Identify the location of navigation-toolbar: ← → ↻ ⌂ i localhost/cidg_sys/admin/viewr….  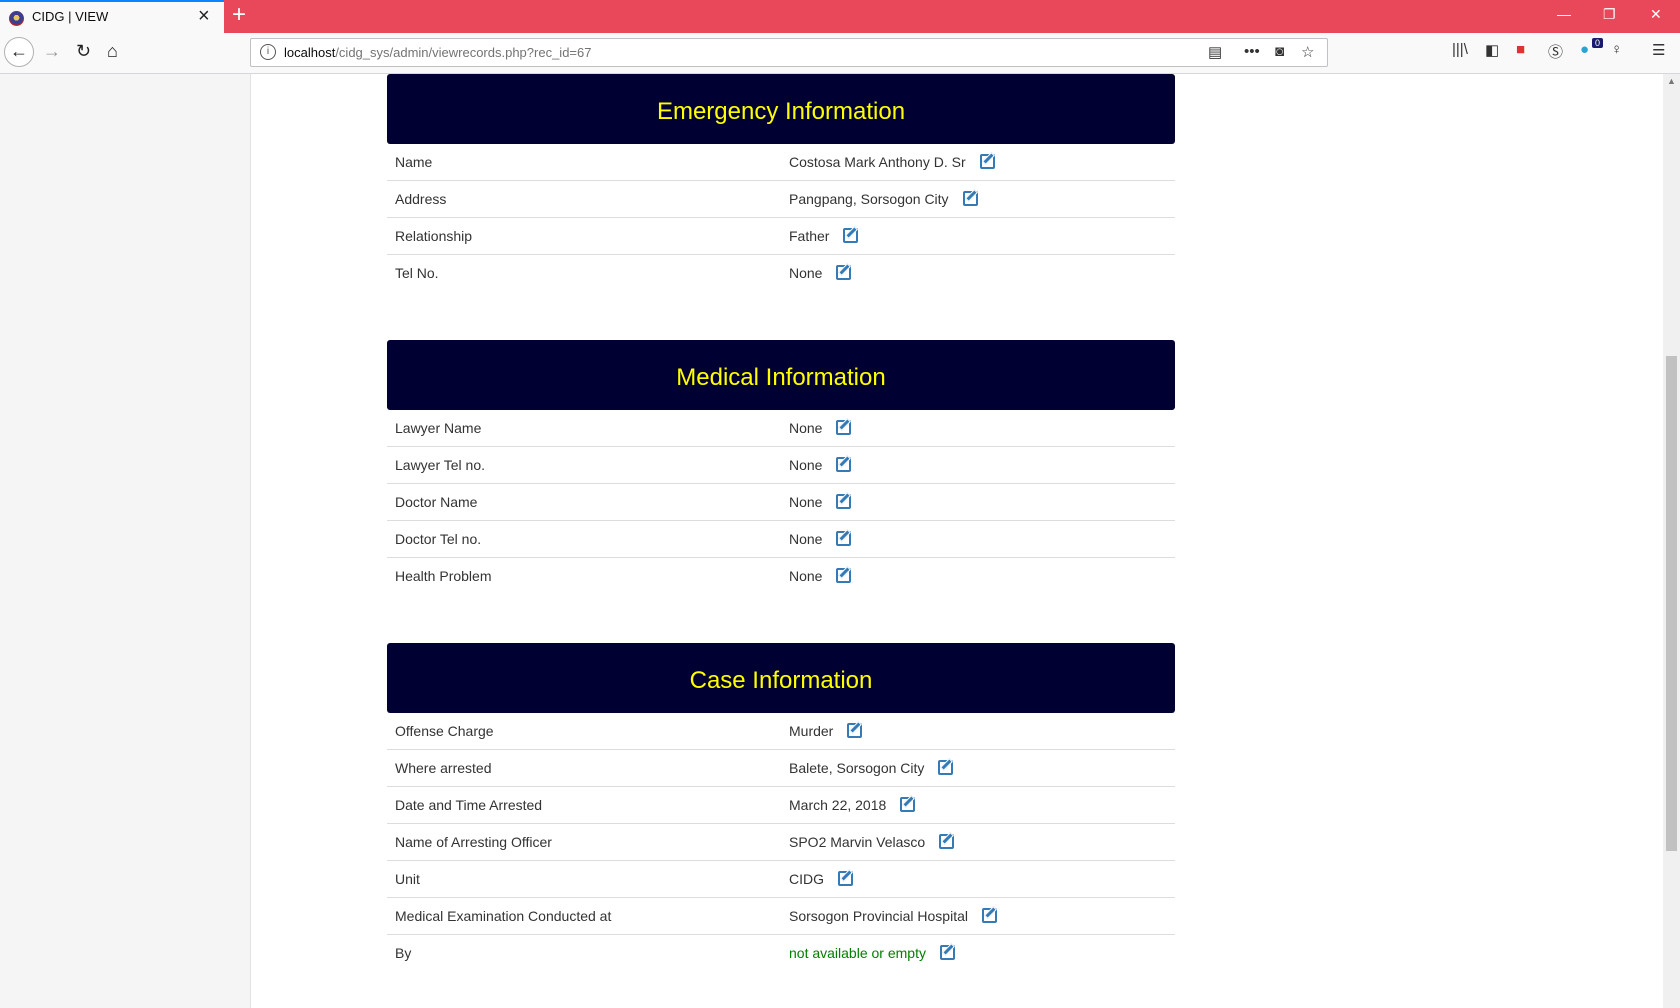
(840, 53).